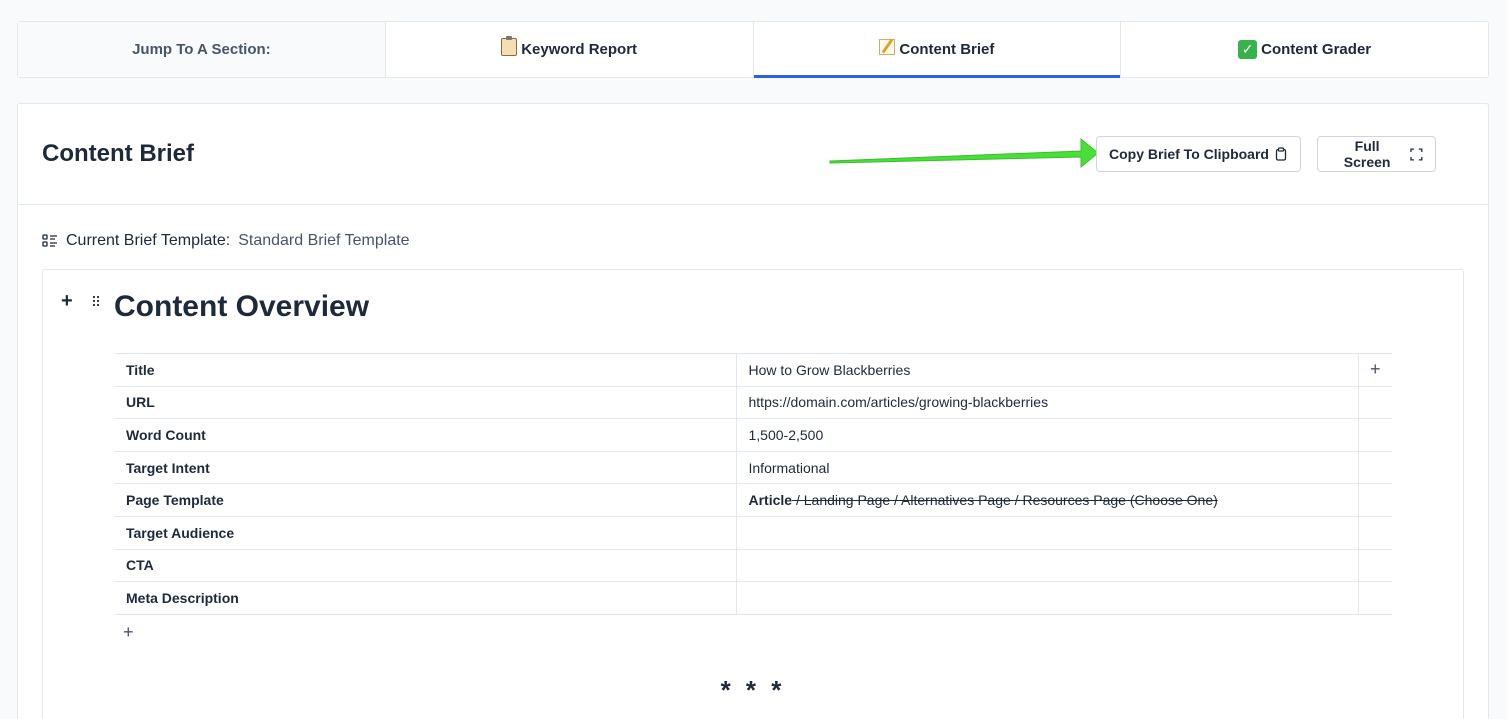  I want to click on table-row: Word Count 1,500-2,500, so click(753, 435).